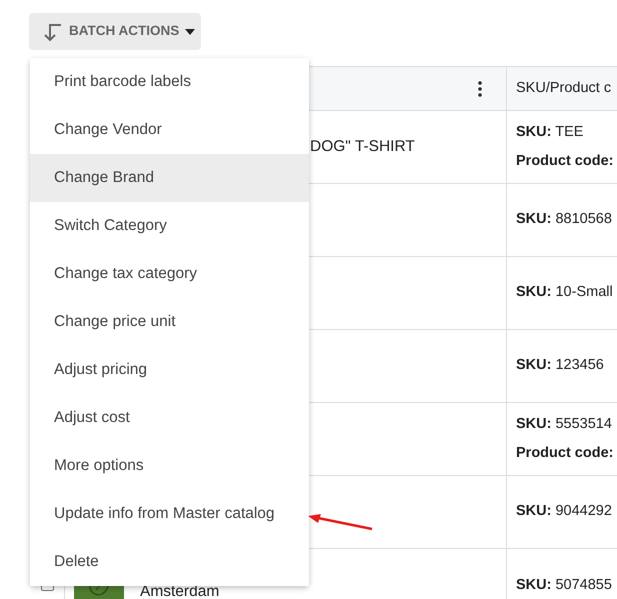 This screenshot has height=599, width=617. What do you see at coordinates (169, 130) in the screenshot?
I see `menu-item: Change Vendor` at bounding box center [169, 130].